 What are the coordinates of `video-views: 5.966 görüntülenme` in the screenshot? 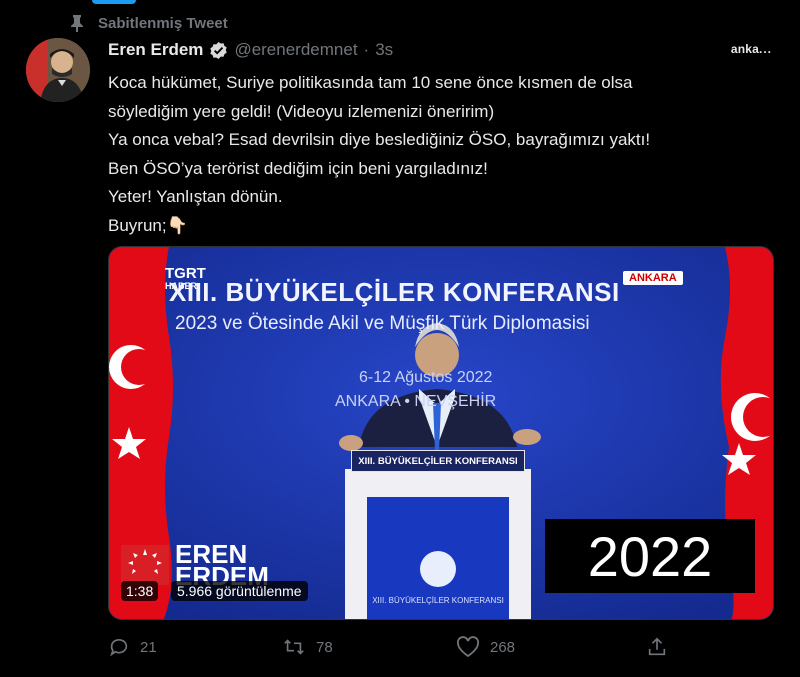 It's located at (239, 591).